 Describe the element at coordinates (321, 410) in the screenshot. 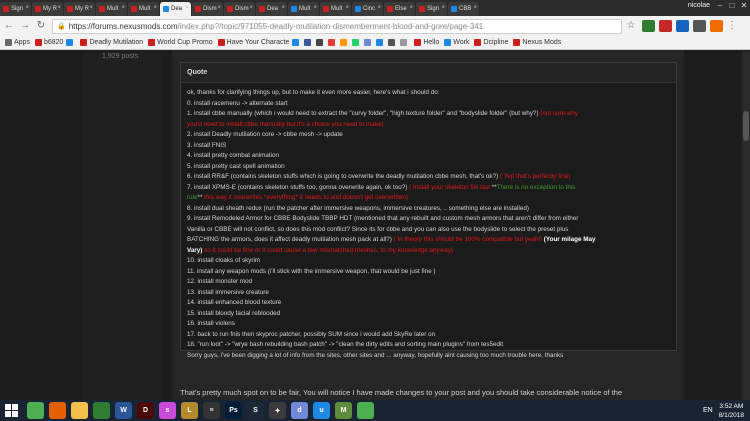

I see `taskbar-ubisoft-icon: u` at that location.